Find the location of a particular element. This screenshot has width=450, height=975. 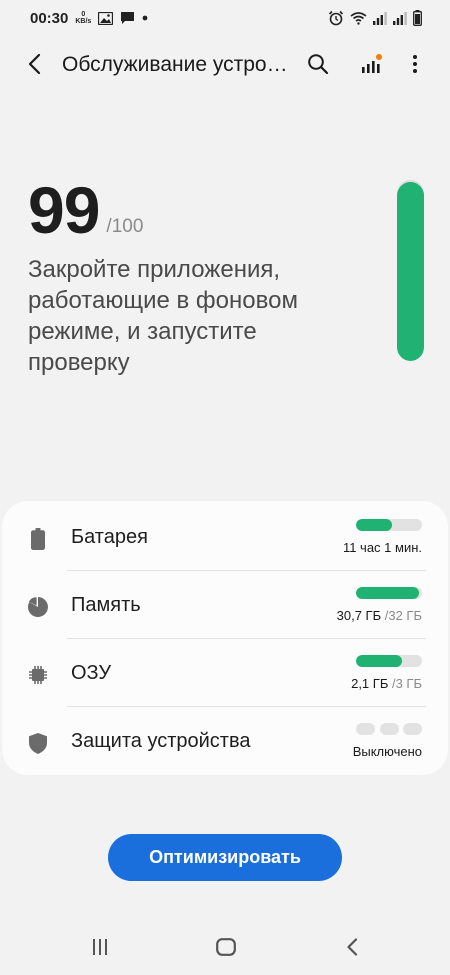

storage-label: Память is located at coordinates (106, 605).